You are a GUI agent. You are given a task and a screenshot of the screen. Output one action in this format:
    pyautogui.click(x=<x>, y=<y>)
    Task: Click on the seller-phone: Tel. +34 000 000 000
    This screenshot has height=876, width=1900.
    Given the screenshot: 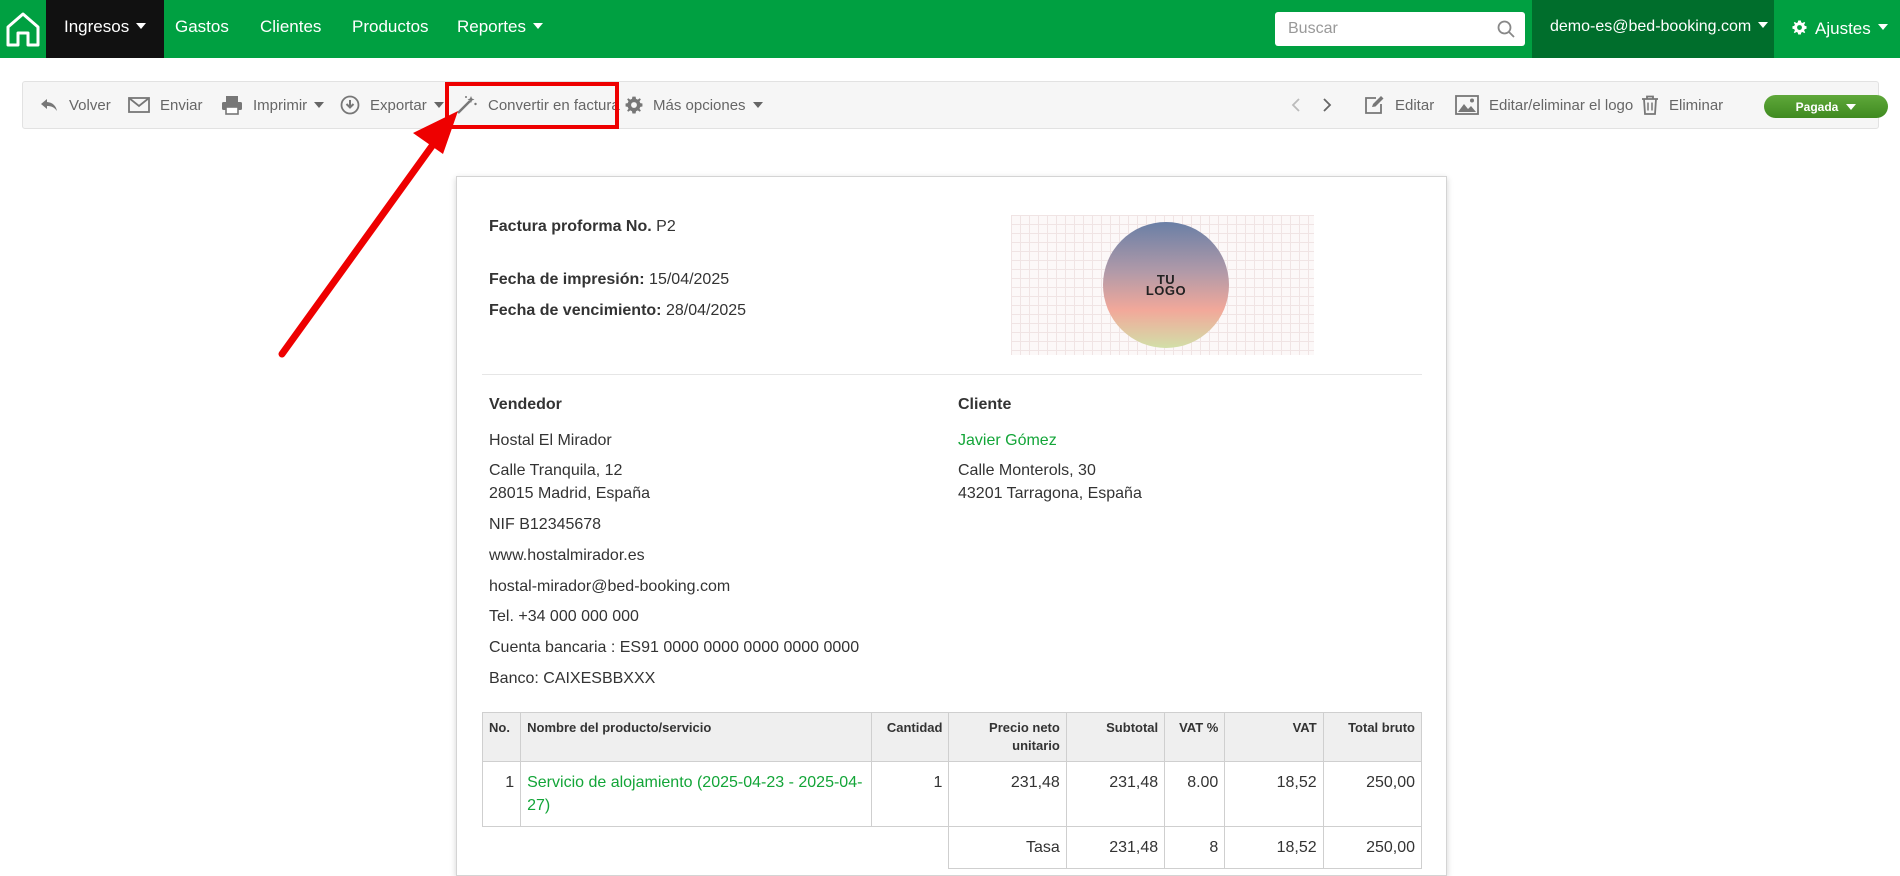 What is the action you would take?
    pyautogui.click(x=564, y=616)
    